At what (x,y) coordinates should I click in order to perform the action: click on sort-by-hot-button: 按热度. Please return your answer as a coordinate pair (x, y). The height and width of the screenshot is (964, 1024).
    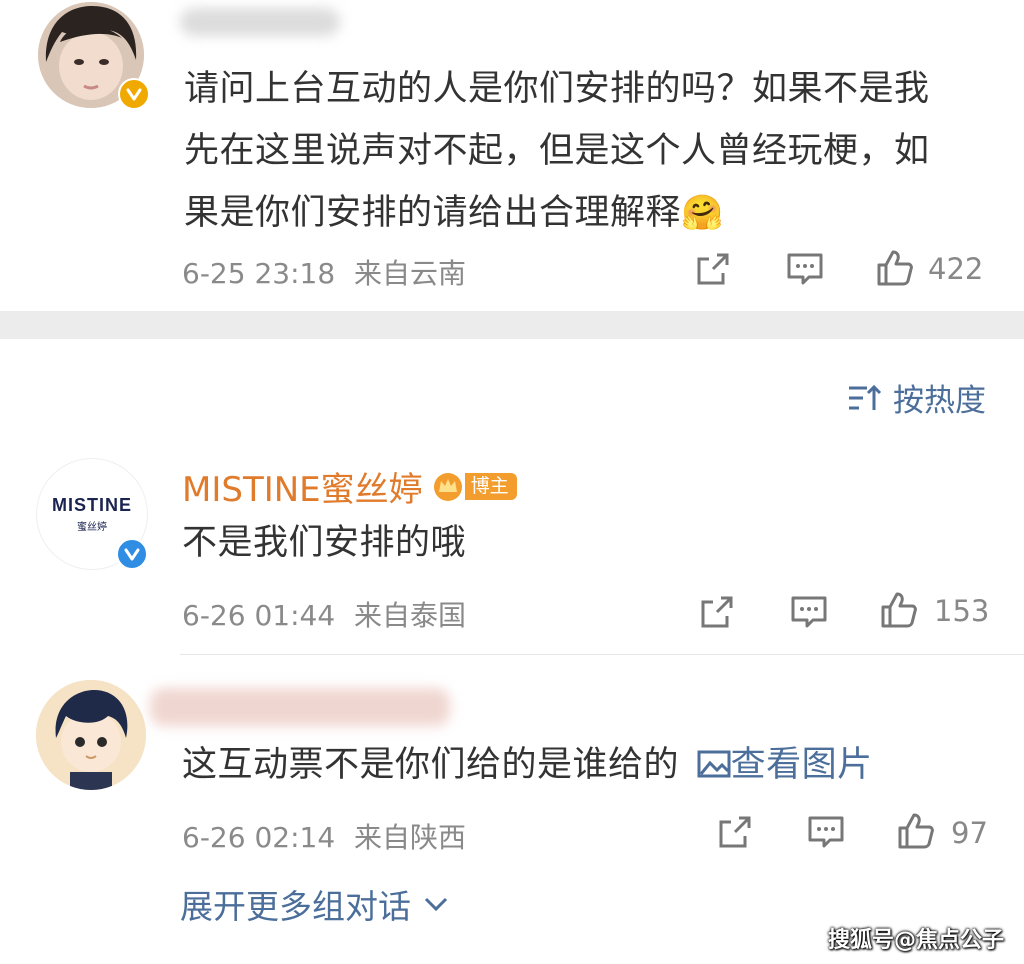
    Looking at the image, I should click on (916, 397).